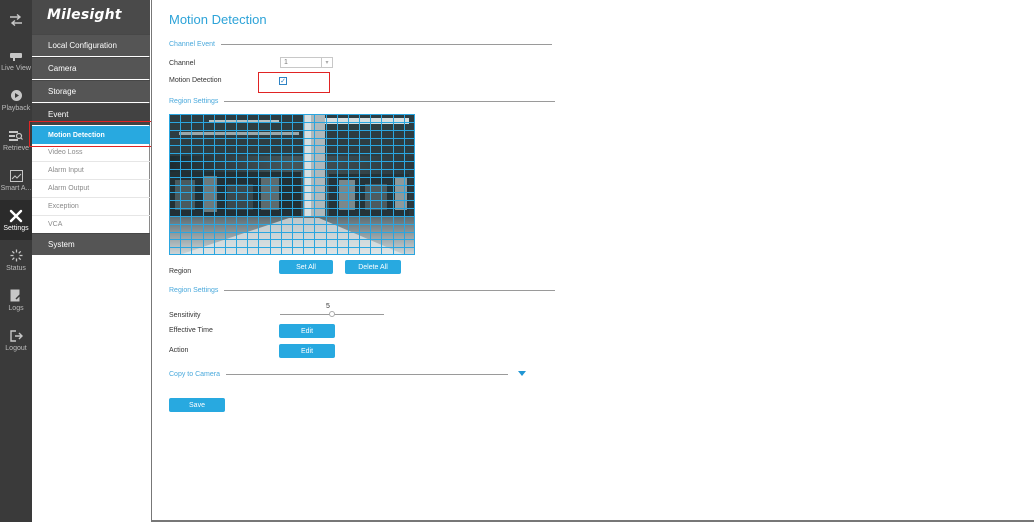 The image size is (1034, 522). I want to click on section-region-settings-2: Region Settings, so click(362, 290).